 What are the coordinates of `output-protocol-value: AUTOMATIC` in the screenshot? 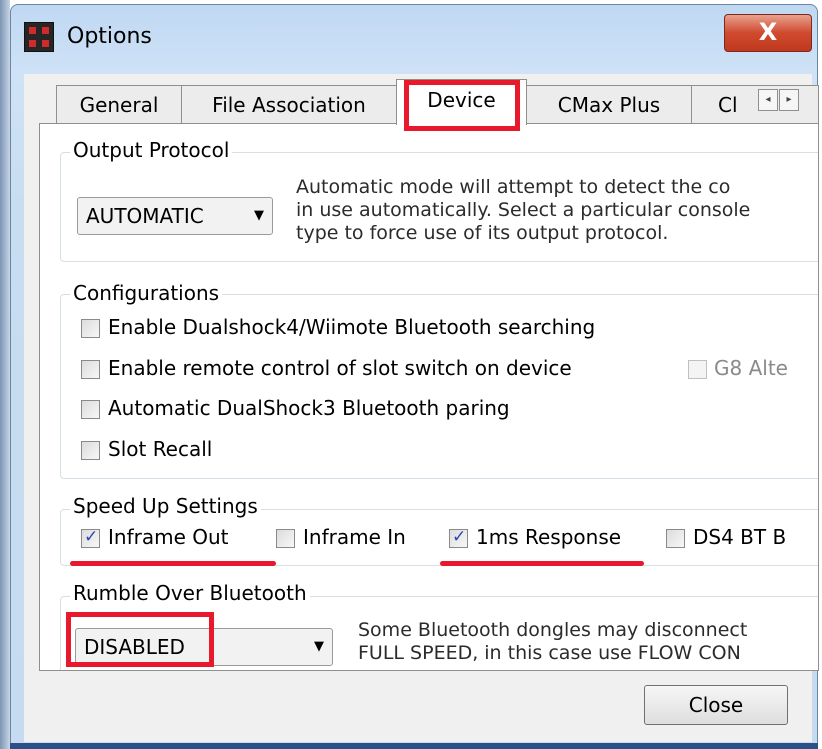 It's located at (145, 216).